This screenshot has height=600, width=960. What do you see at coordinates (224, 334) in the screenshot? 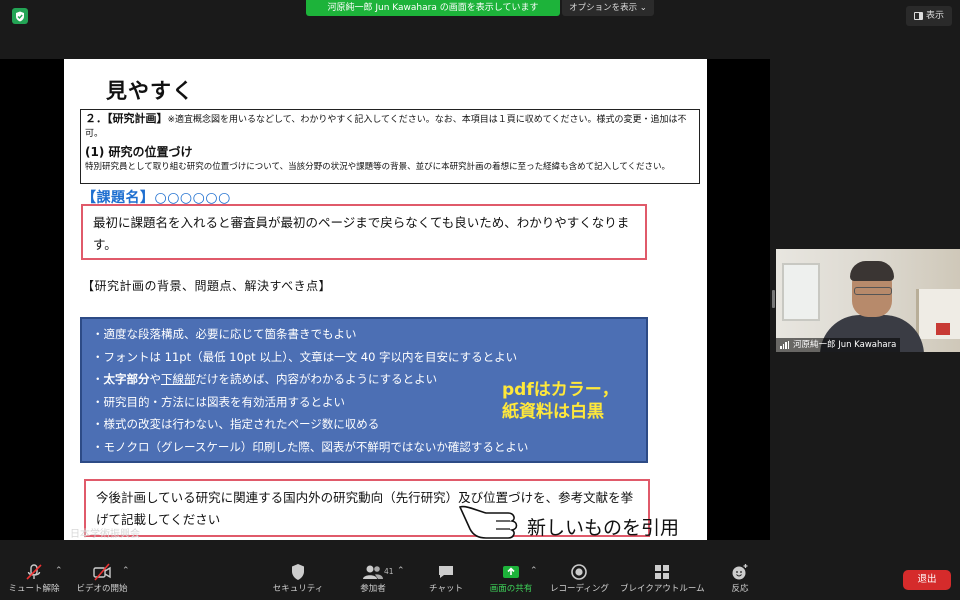
I see `list-item: ・適度な段落構成、必要に応じて箇条書きでもよい` at bounding box center [224, 334].